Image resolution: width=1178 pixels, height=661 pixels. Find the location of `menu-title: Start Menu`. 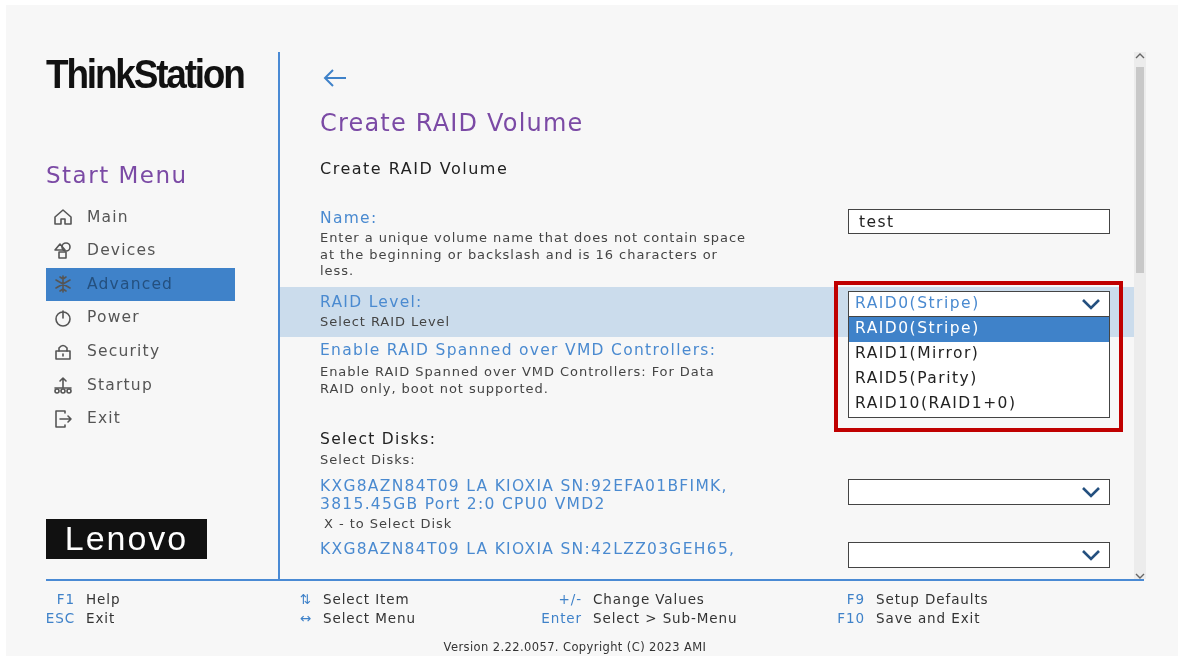

menu-title: Start Menu is located at coordinates (117, 175).